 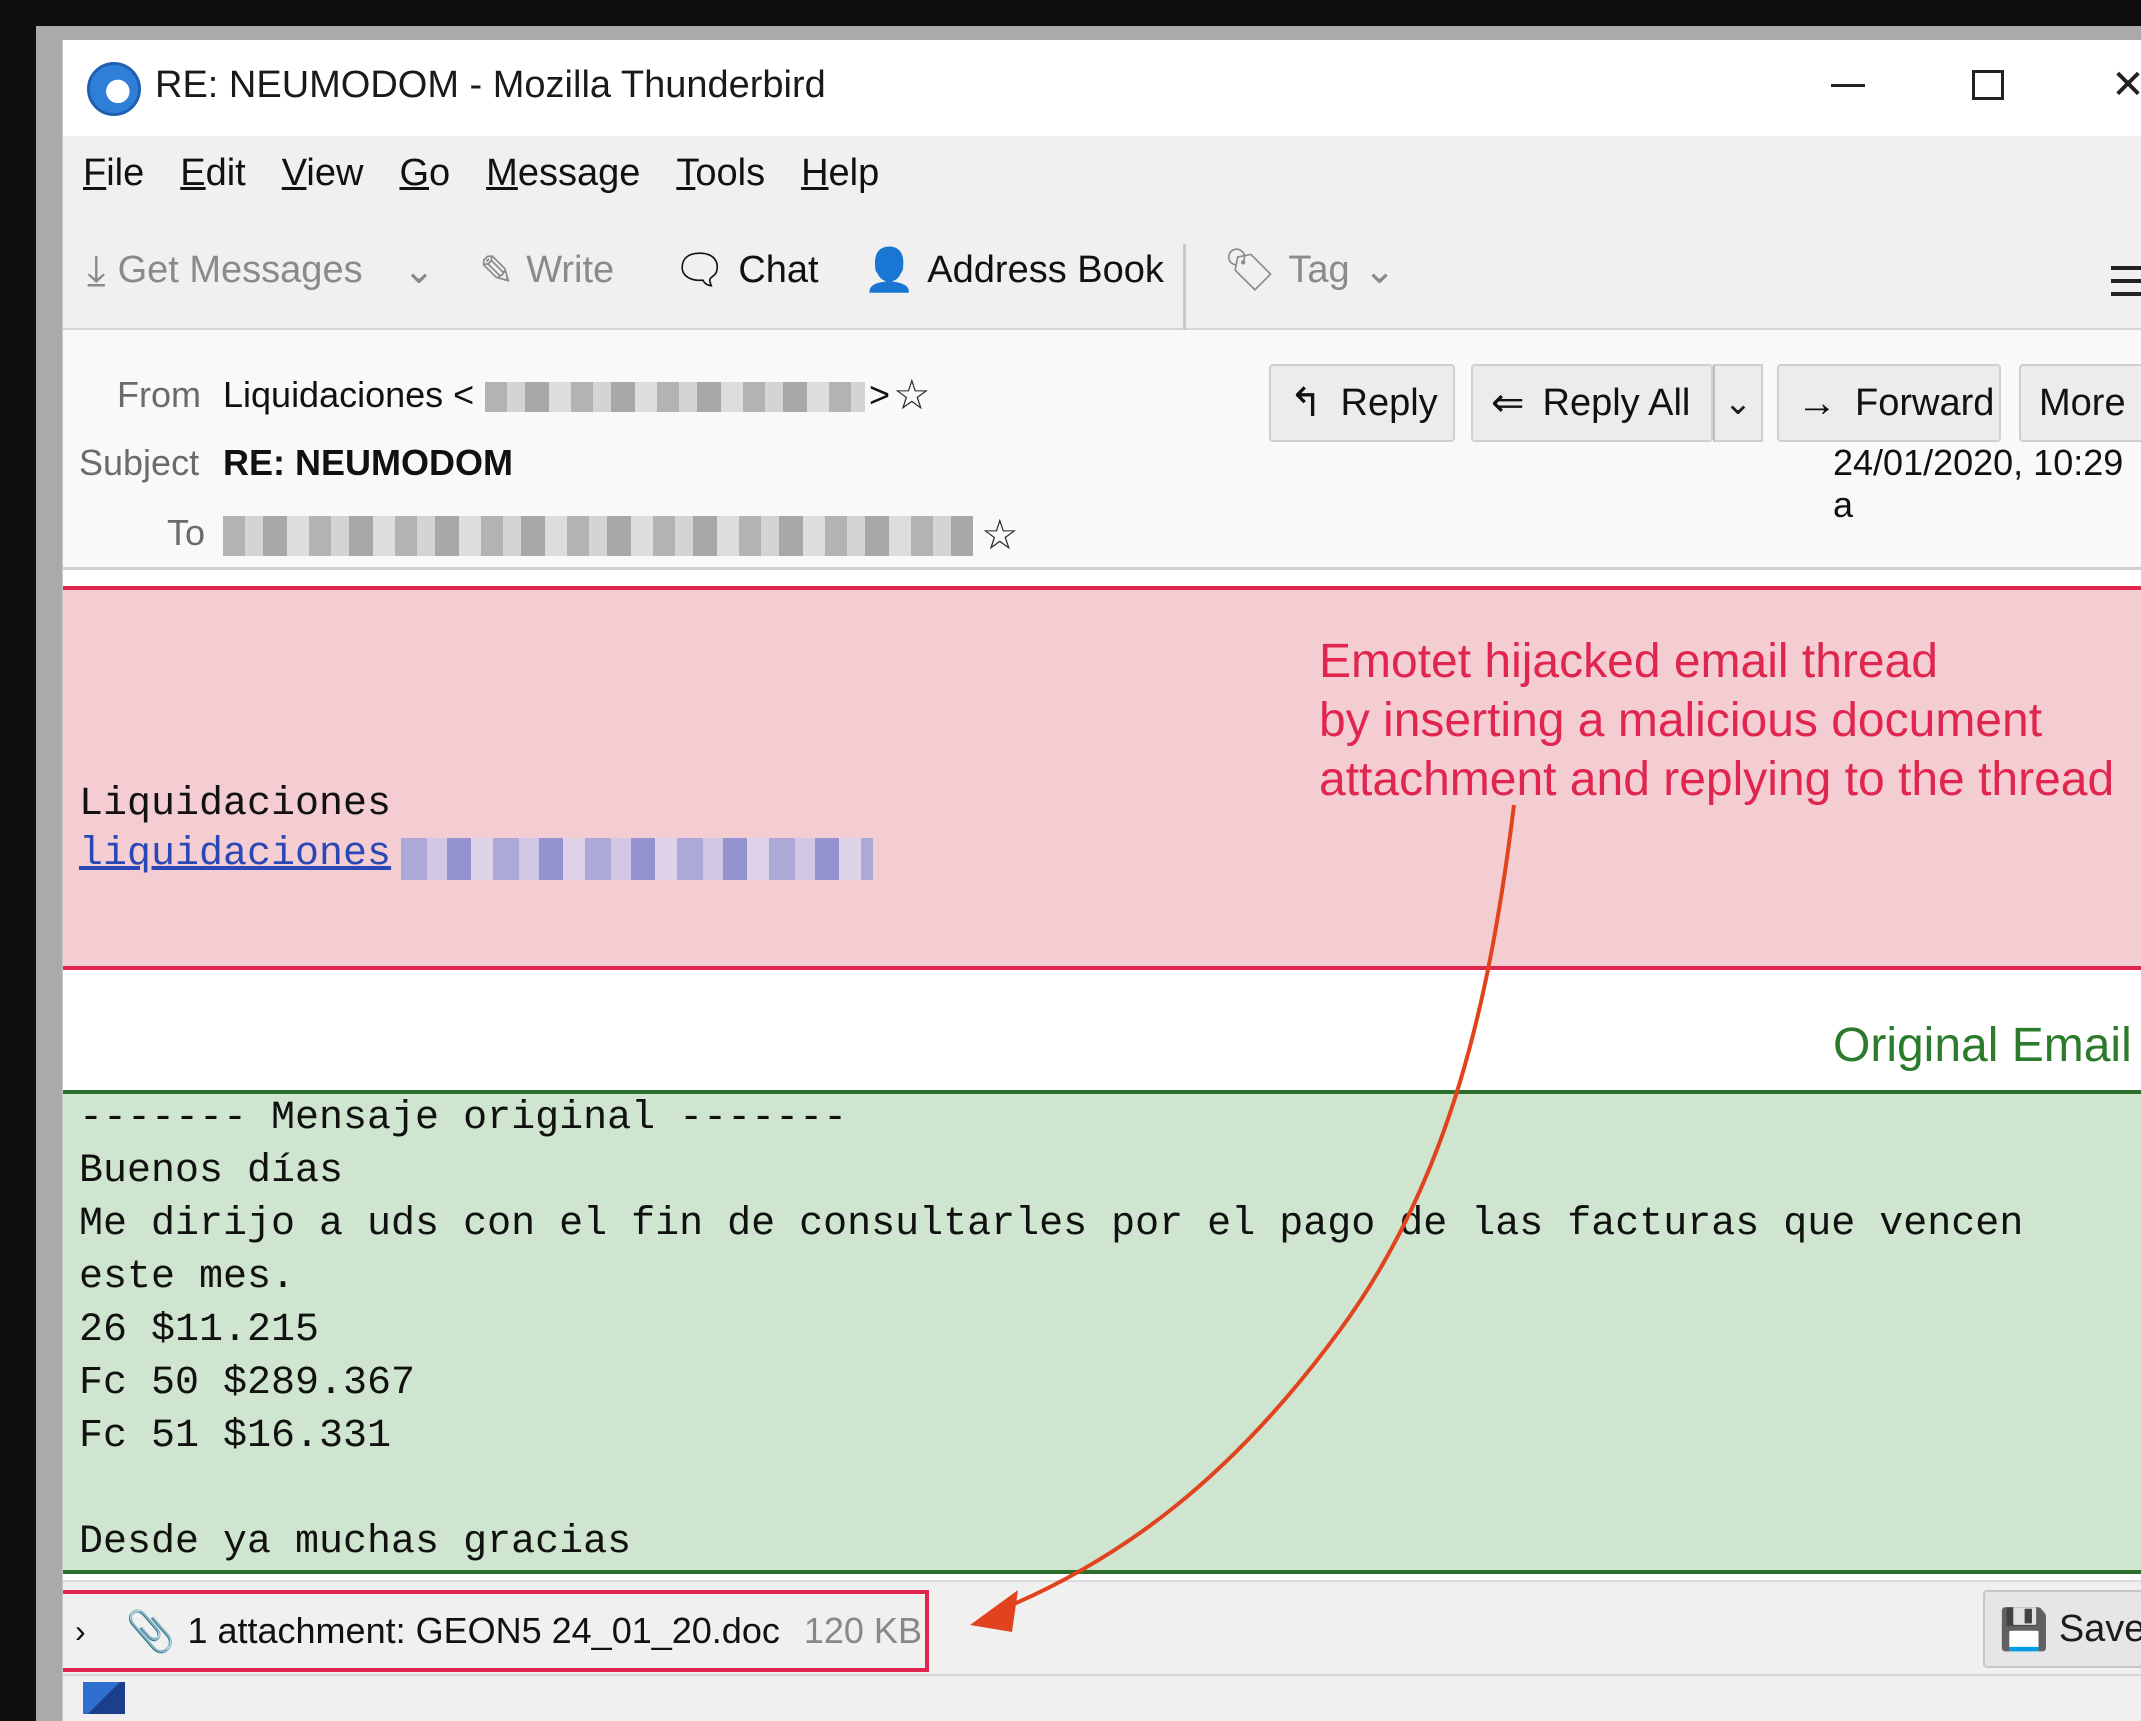 What do you see at coordinates (463, 1118) in the screenshot?
I see `original-line: ------- Mensaje original -------` at bounding box center [463, 1118].